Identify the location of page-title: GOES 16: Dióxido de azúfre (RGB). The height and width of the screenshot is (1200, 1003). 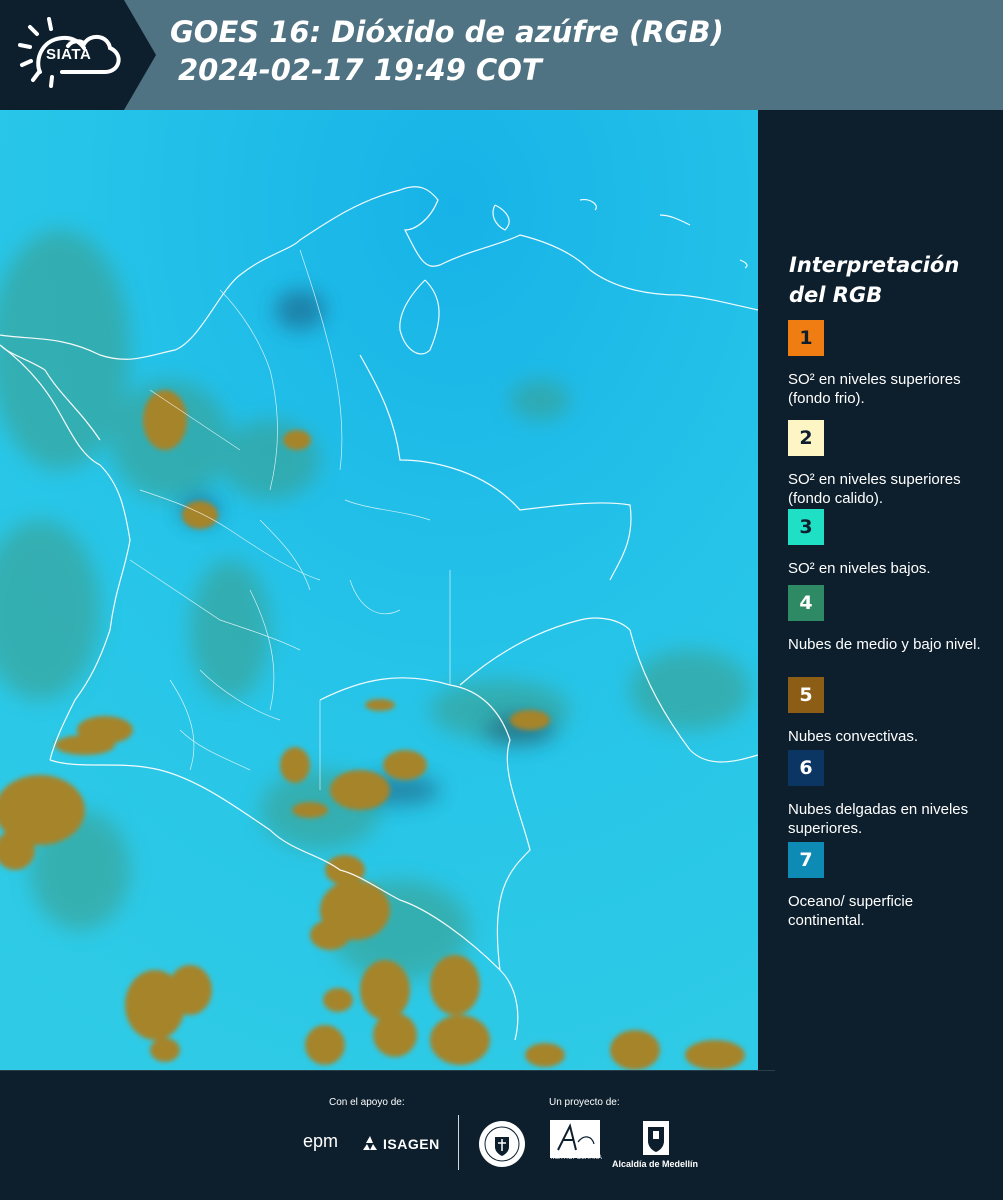
(447, 32).